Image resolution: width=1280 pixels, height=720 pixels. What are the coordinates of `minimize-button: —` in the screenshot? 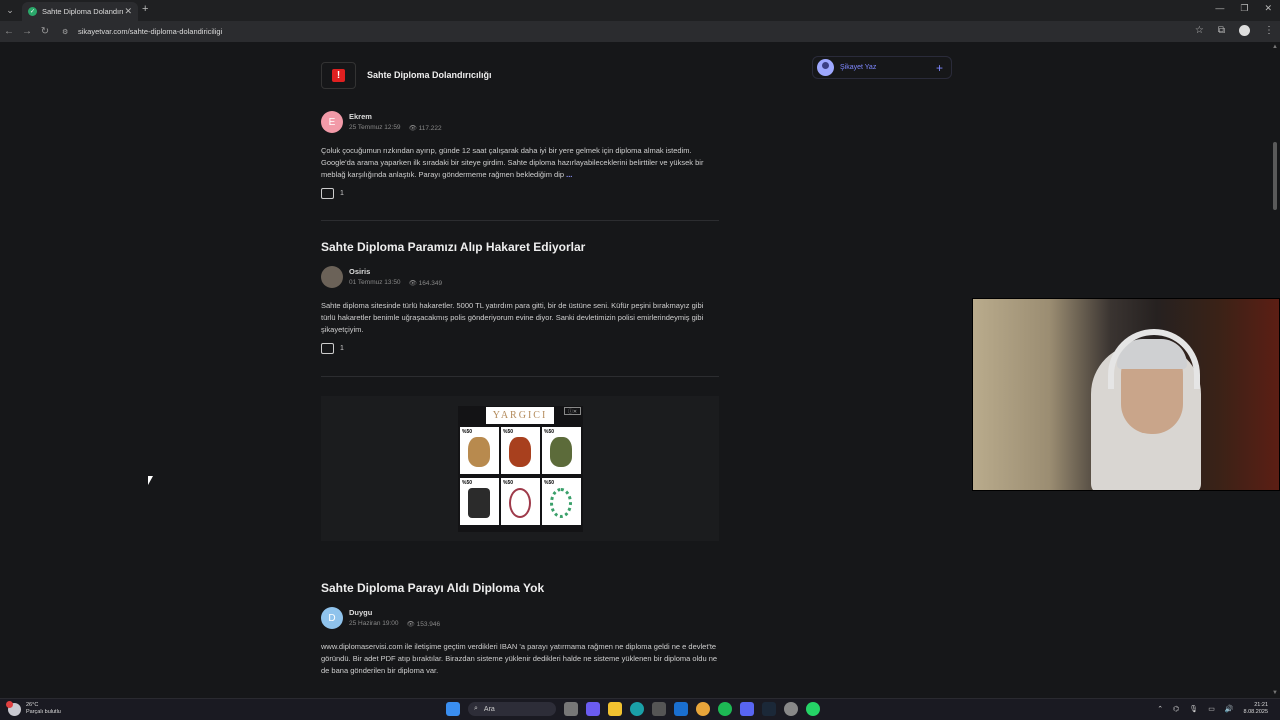 It's located at (1219, 8).